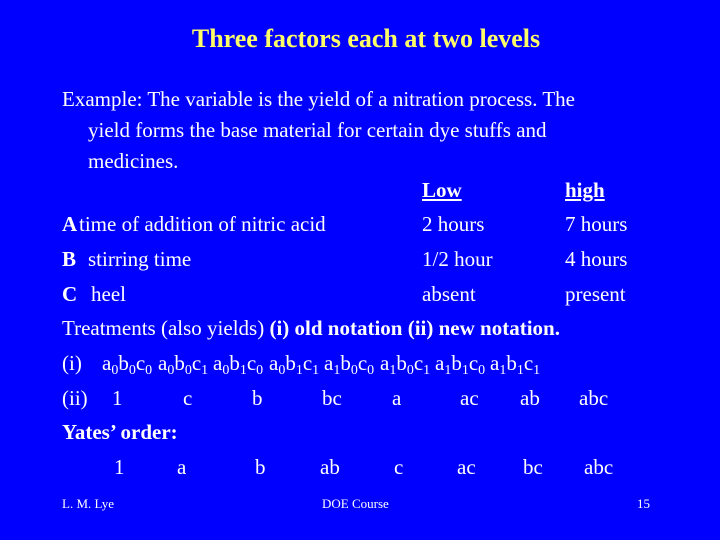  What do you see at coordinates (75, 398) in the screenshot?
I see `new-notation-label: (ii)` at bounding box center [75, 398].